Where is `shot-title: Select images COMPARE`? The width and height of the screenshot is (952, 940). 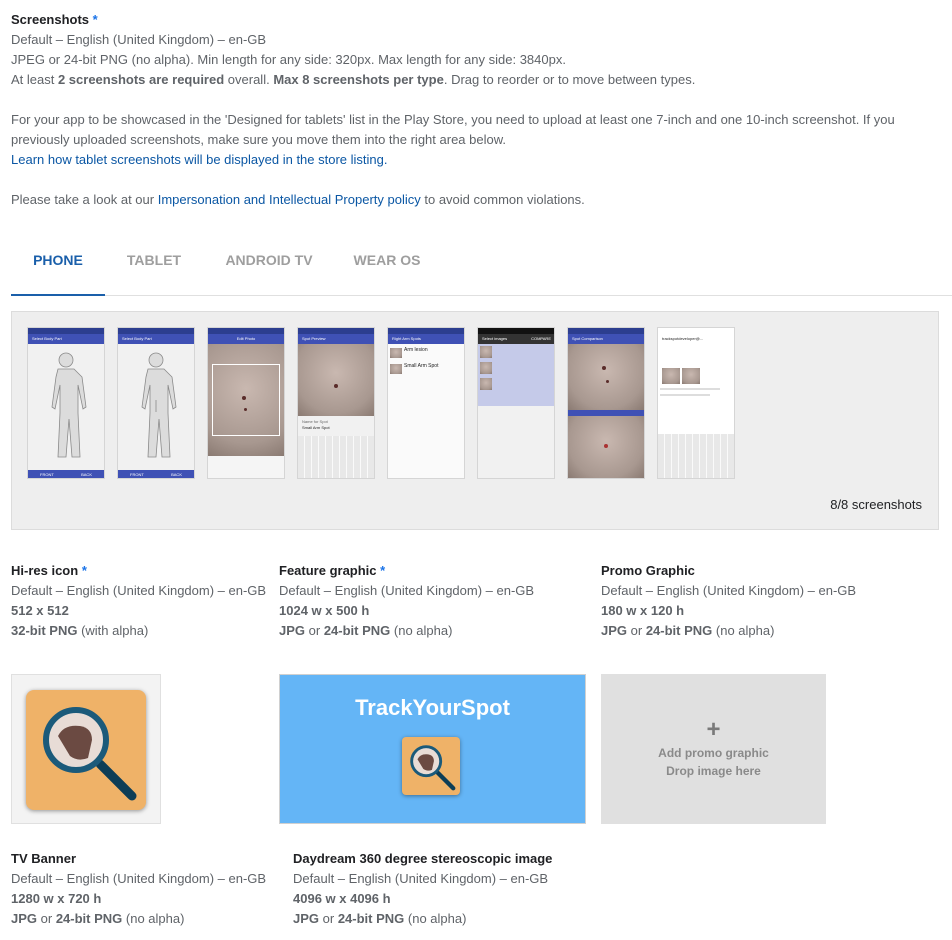
shot-title: Select images COMPARE is located at coordinates (516, 339).